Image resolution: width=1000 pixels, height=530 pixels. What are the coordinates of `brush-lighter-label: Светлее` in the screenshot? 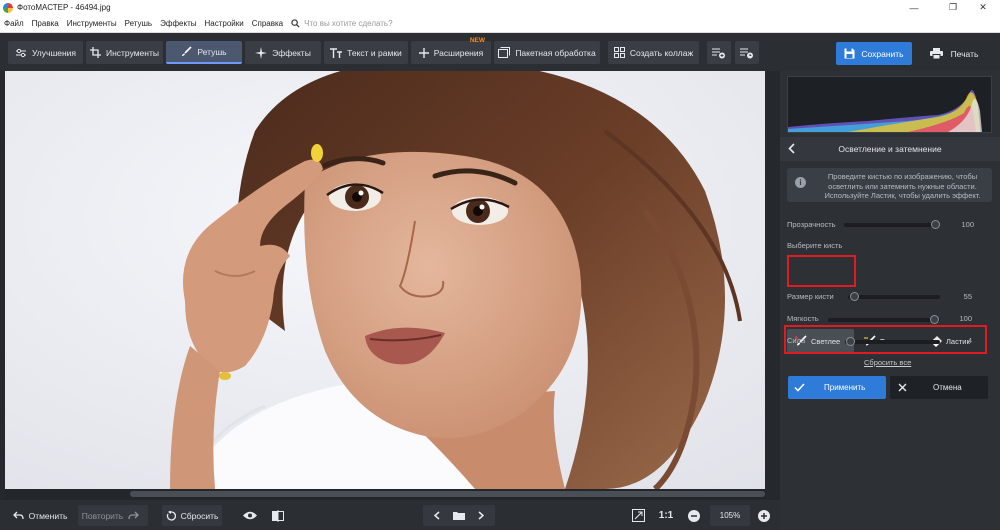 It's located at (826, 341).